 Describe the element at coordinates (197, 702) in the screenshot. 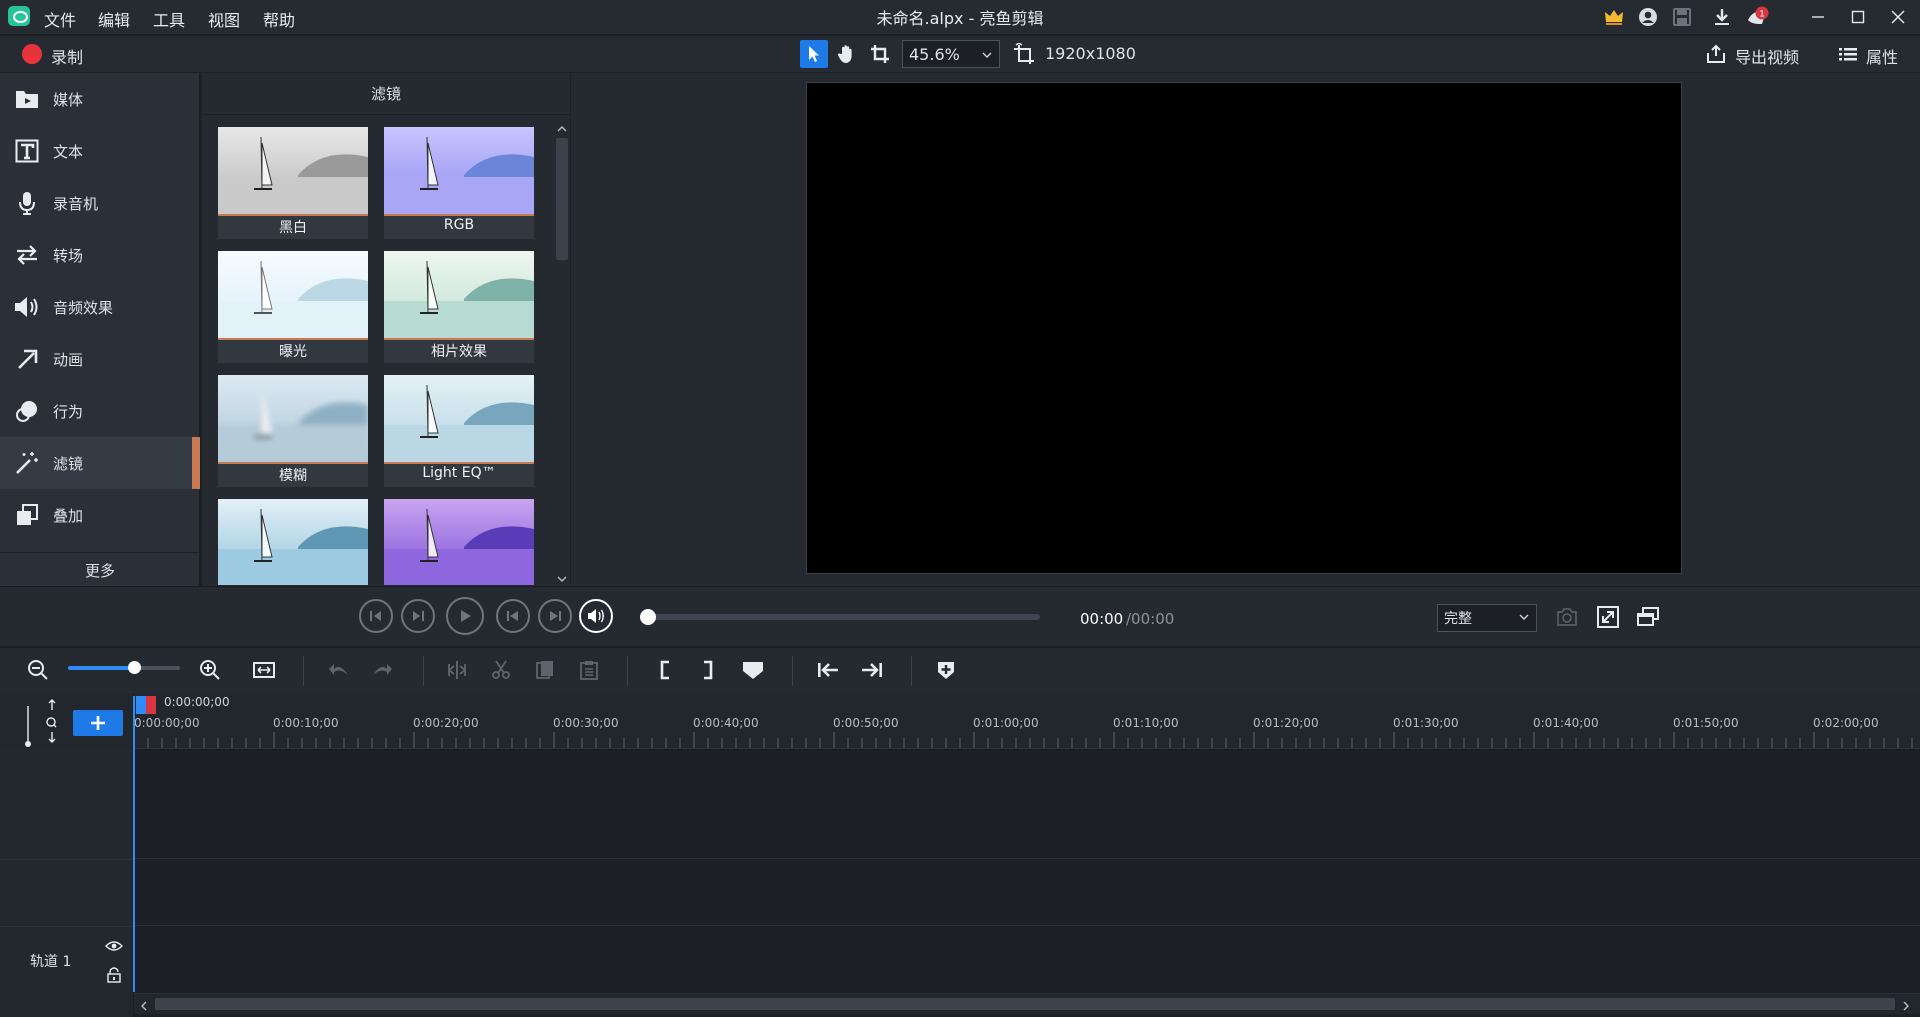

I see `playhead-time: 0:00:00;00` at that location.